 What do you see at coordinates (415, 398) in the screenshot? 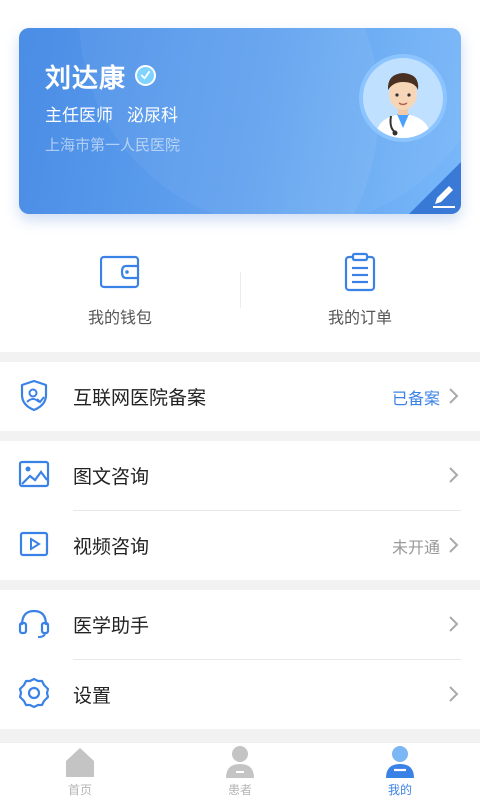
I see `filing-status: 已备案` at bounding box center [415, 398].